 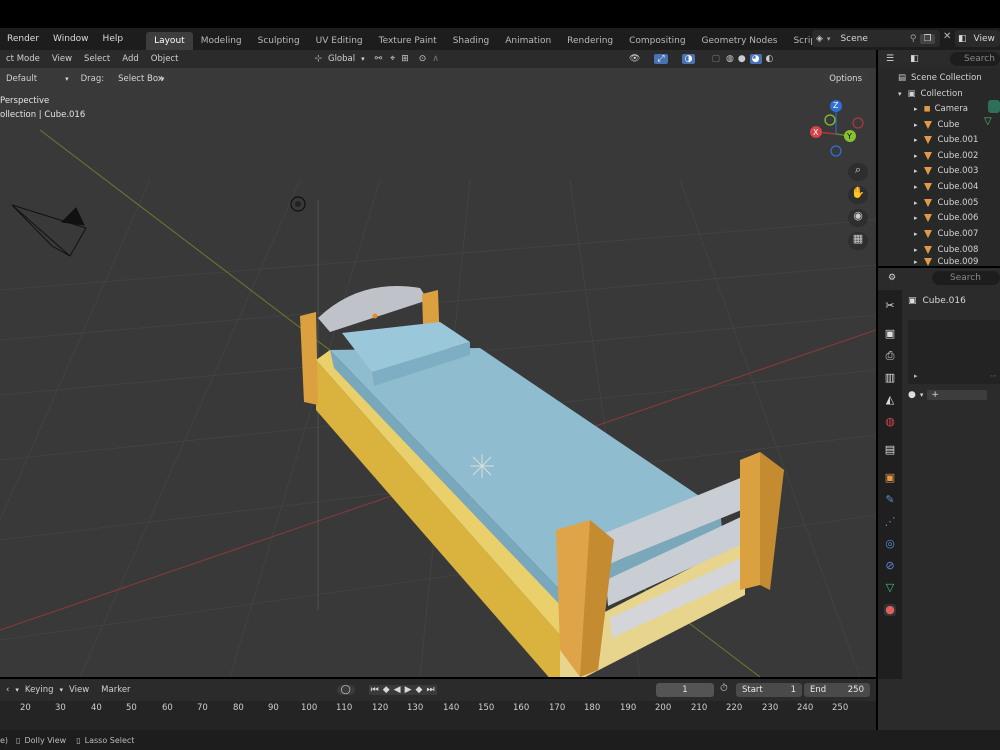 I want to click on play-icon: ▶, so click(x=408, y=690).